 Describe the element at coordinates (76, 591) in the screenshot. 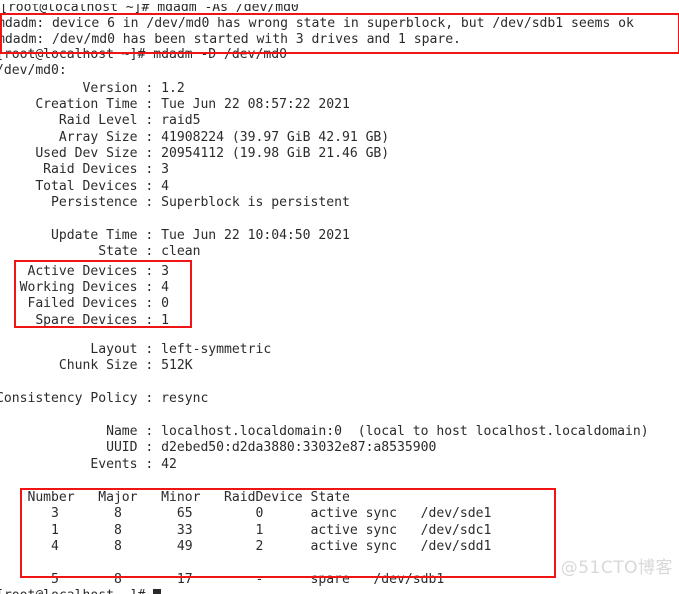

I see `prompt-text: [root@localhost ~]#` at that location.